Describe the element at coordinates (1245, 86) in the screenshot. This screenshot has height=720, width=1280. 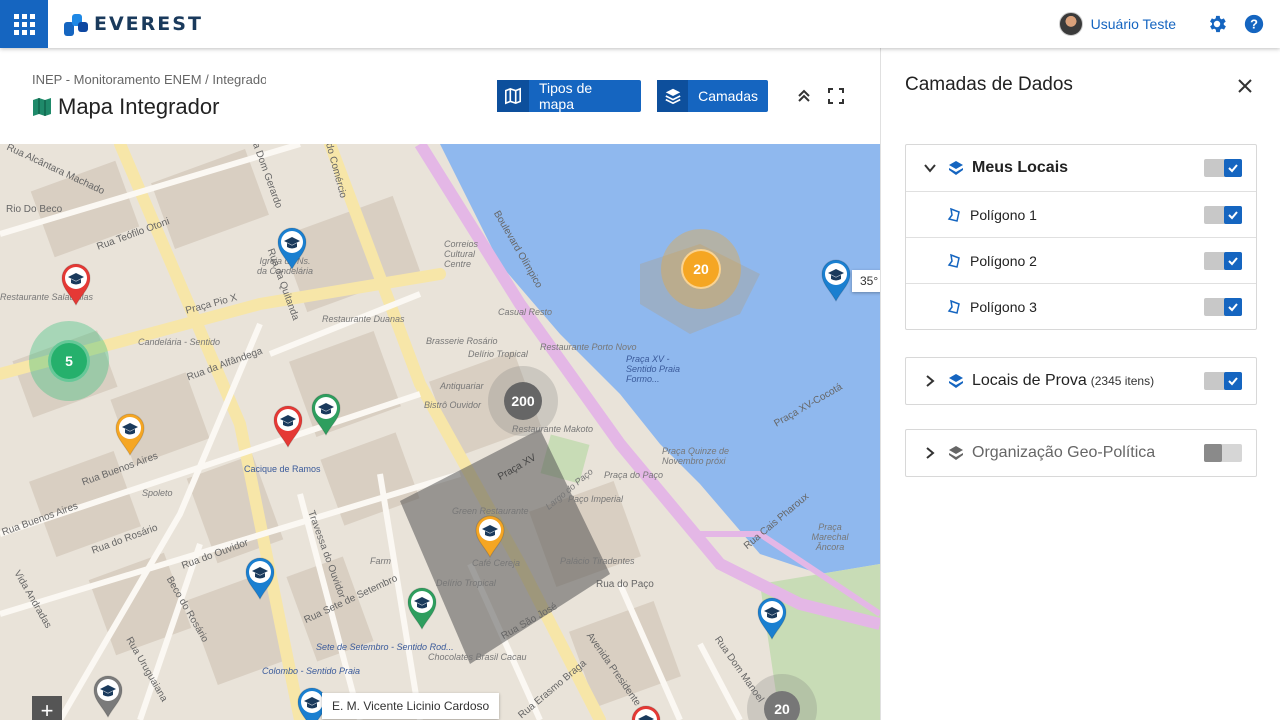
I see `close-icon` at that location.